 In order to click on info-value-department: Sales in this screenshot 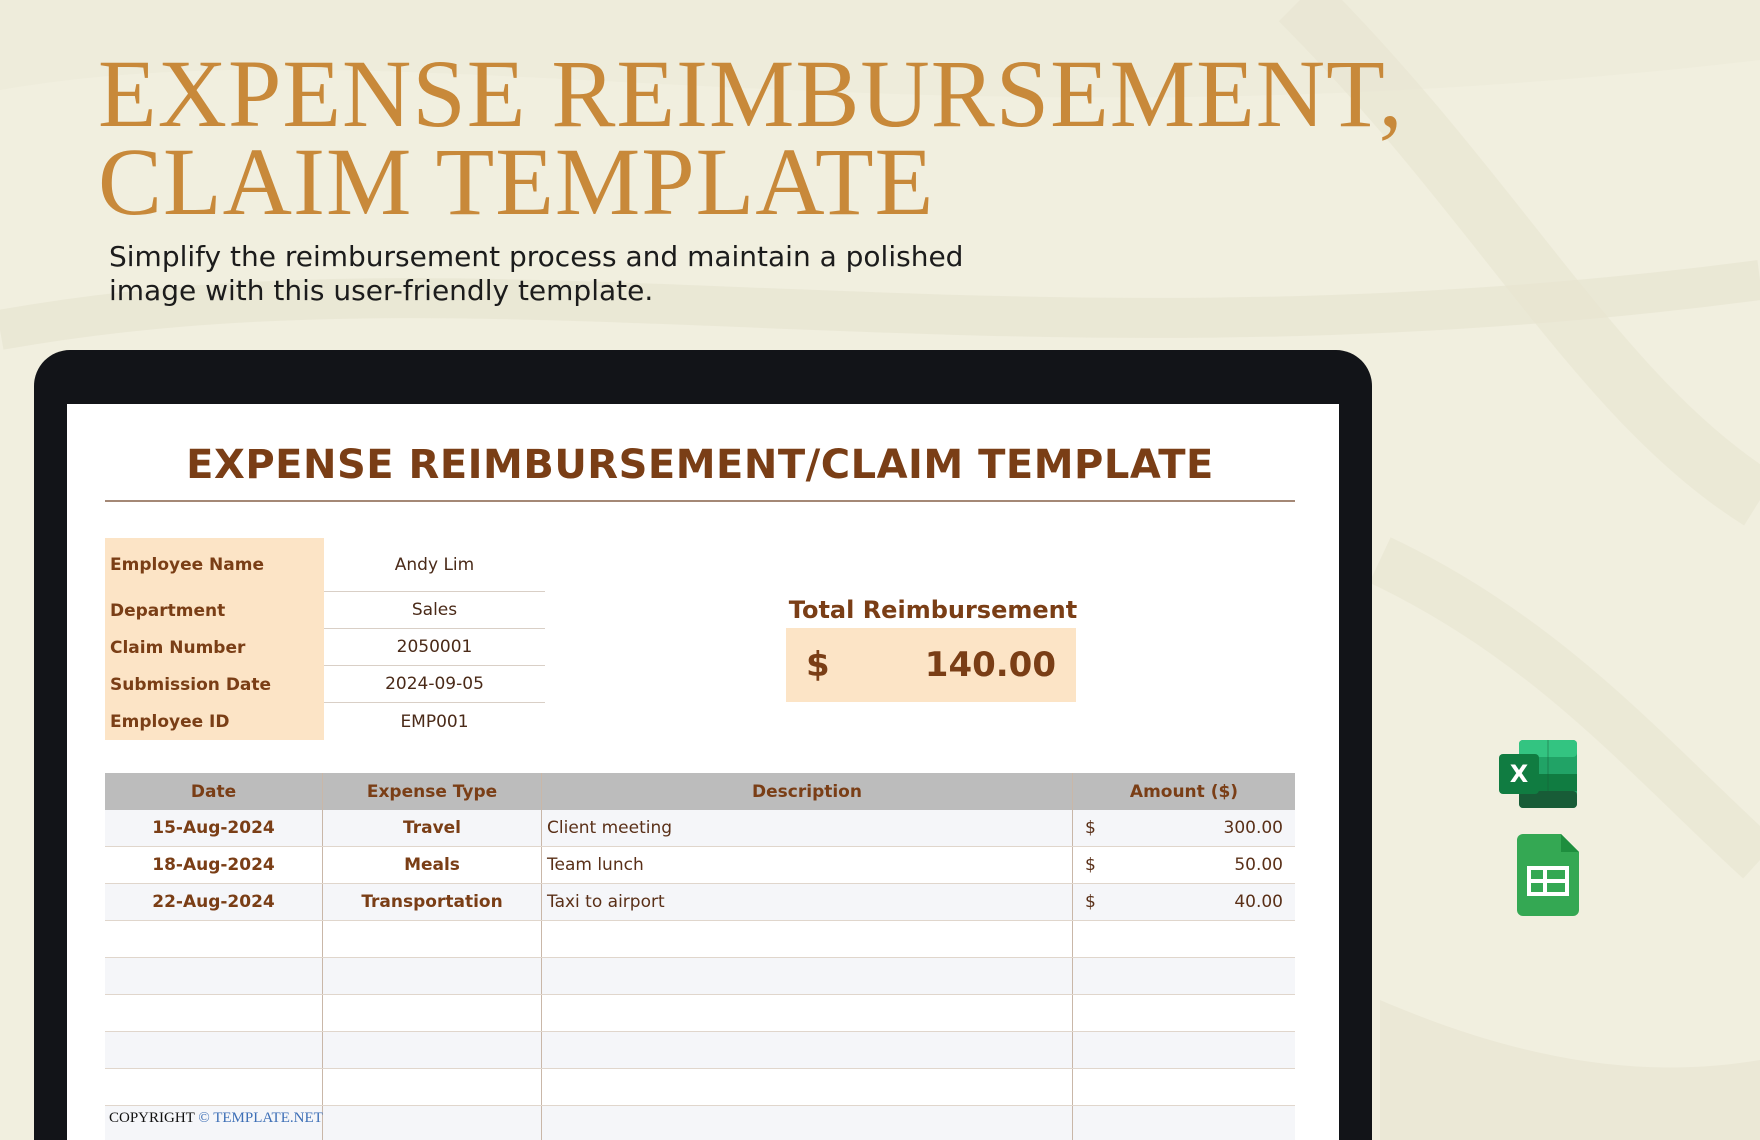, I will do `click(434, 610)`.